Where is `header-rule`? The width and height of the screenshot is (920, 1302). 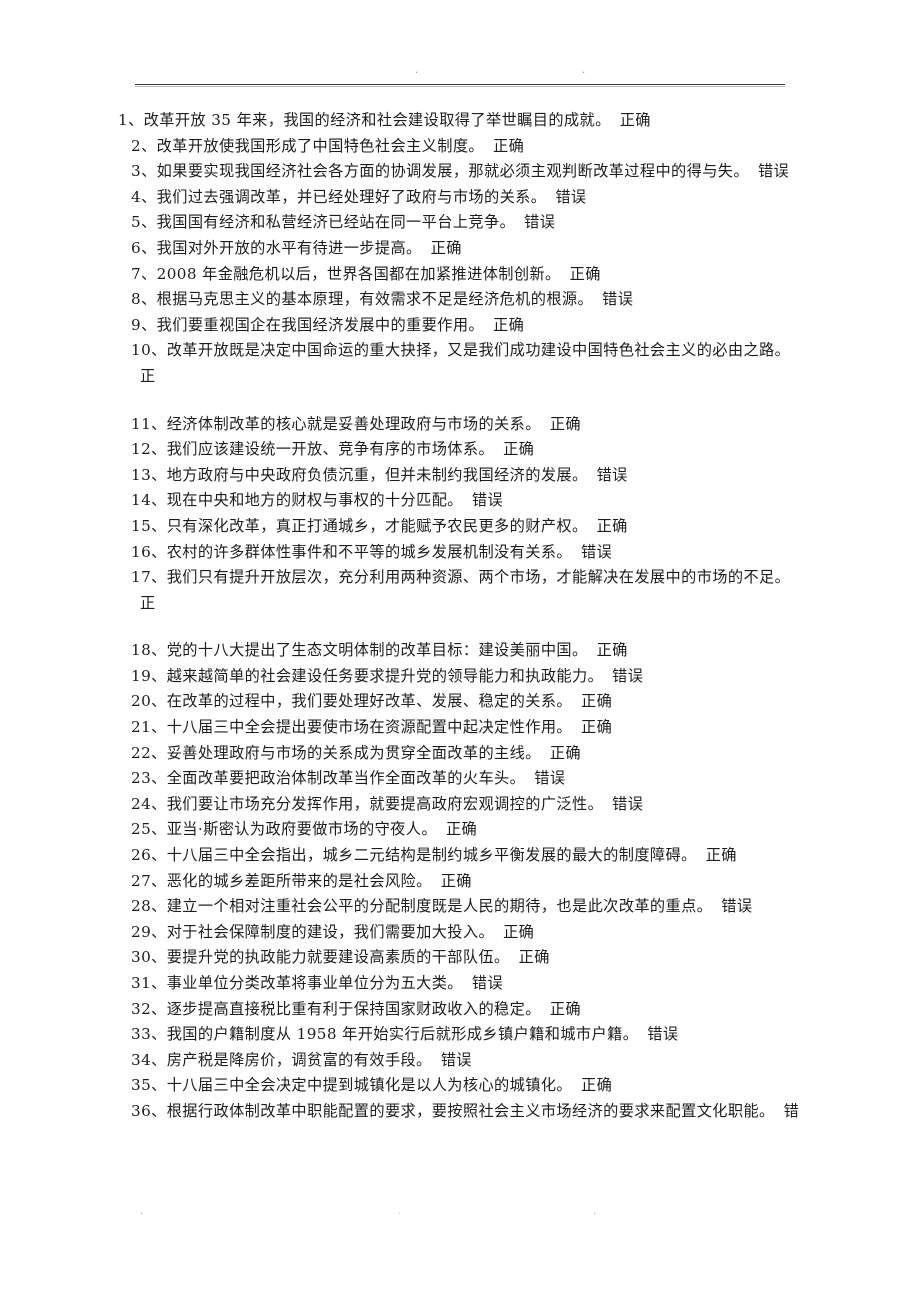 header-rule is located at coordinates (460, 85).